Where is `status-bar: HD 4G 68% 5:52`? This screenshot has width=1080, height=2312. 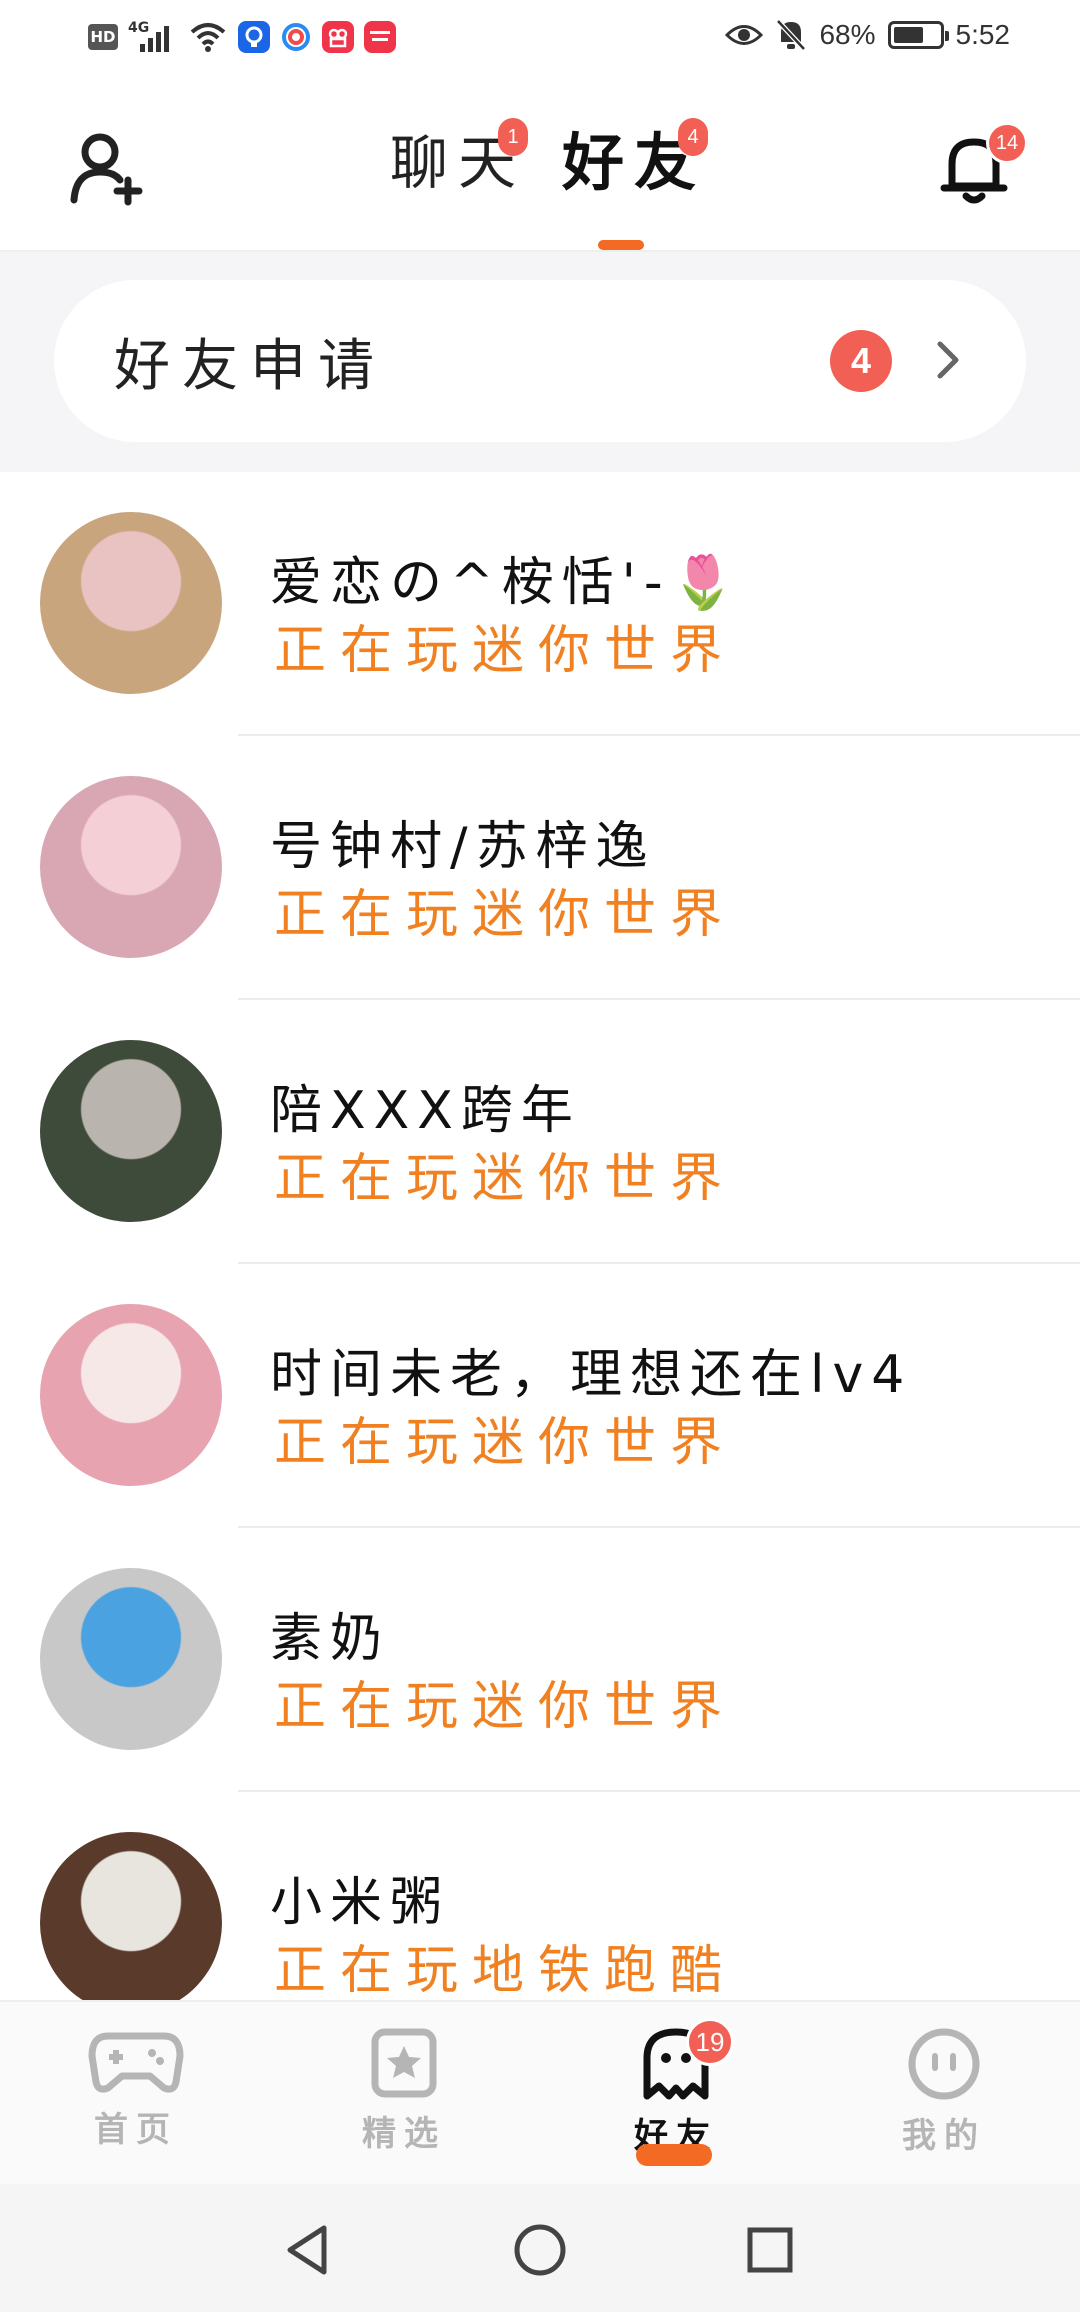
status-bar: HD 4G 68% 5:52 is located at coordinates (540, 40).